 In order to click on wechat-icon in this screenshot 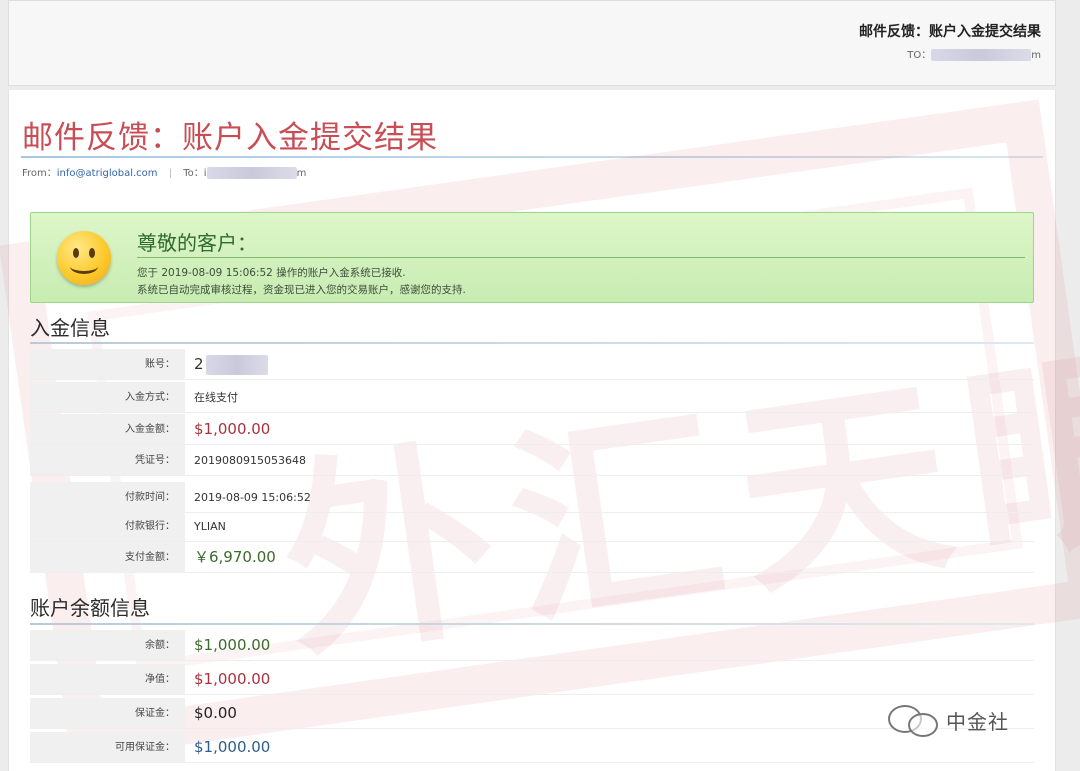, I will do `click(914, 720)`.